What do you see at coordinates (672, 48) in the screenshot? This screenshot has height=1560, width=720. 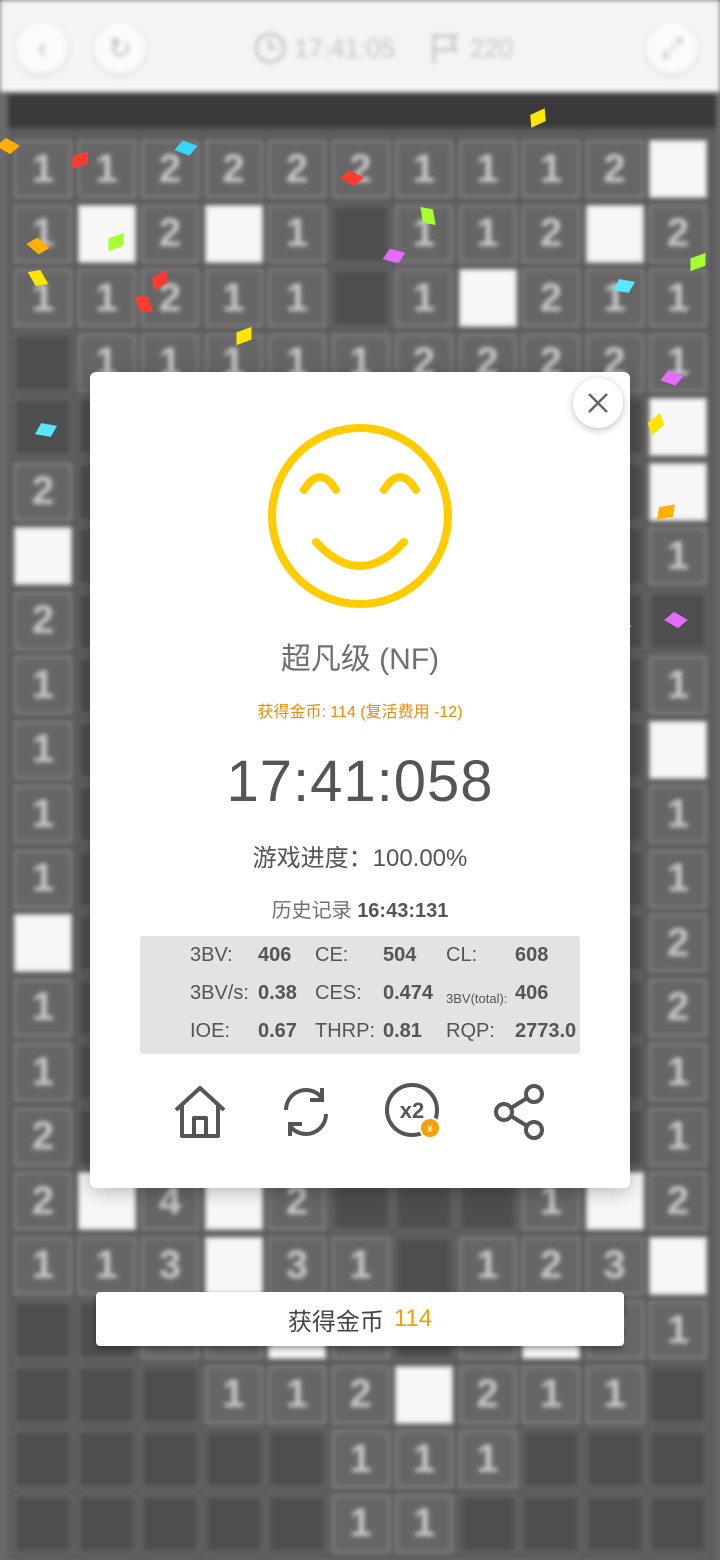 I see `zoom-button: ⤢` at bounding box center [672, 48].